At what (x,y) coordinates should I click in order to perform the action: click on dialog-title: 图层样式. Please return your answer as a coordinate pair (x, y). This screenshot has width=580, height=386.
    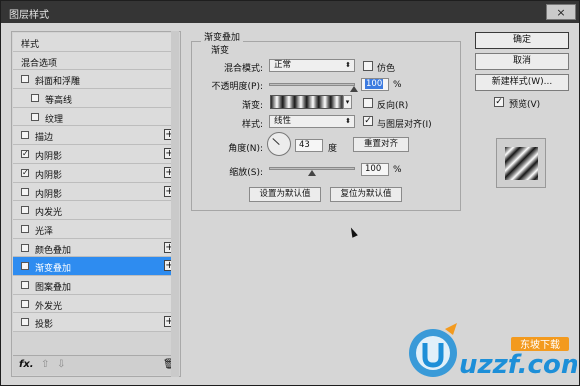
    Looking at the image, I should click on (29, 15).